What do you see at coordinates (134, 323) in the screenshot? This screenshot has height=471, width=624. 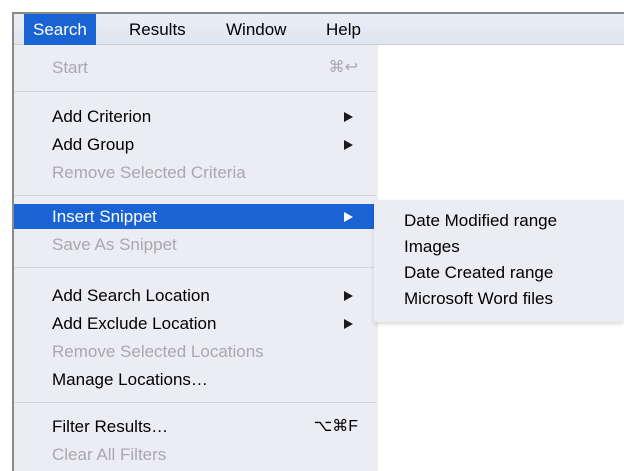 I see `menu-item-label: Add Exclude Location` at bounding box center [134, 323].